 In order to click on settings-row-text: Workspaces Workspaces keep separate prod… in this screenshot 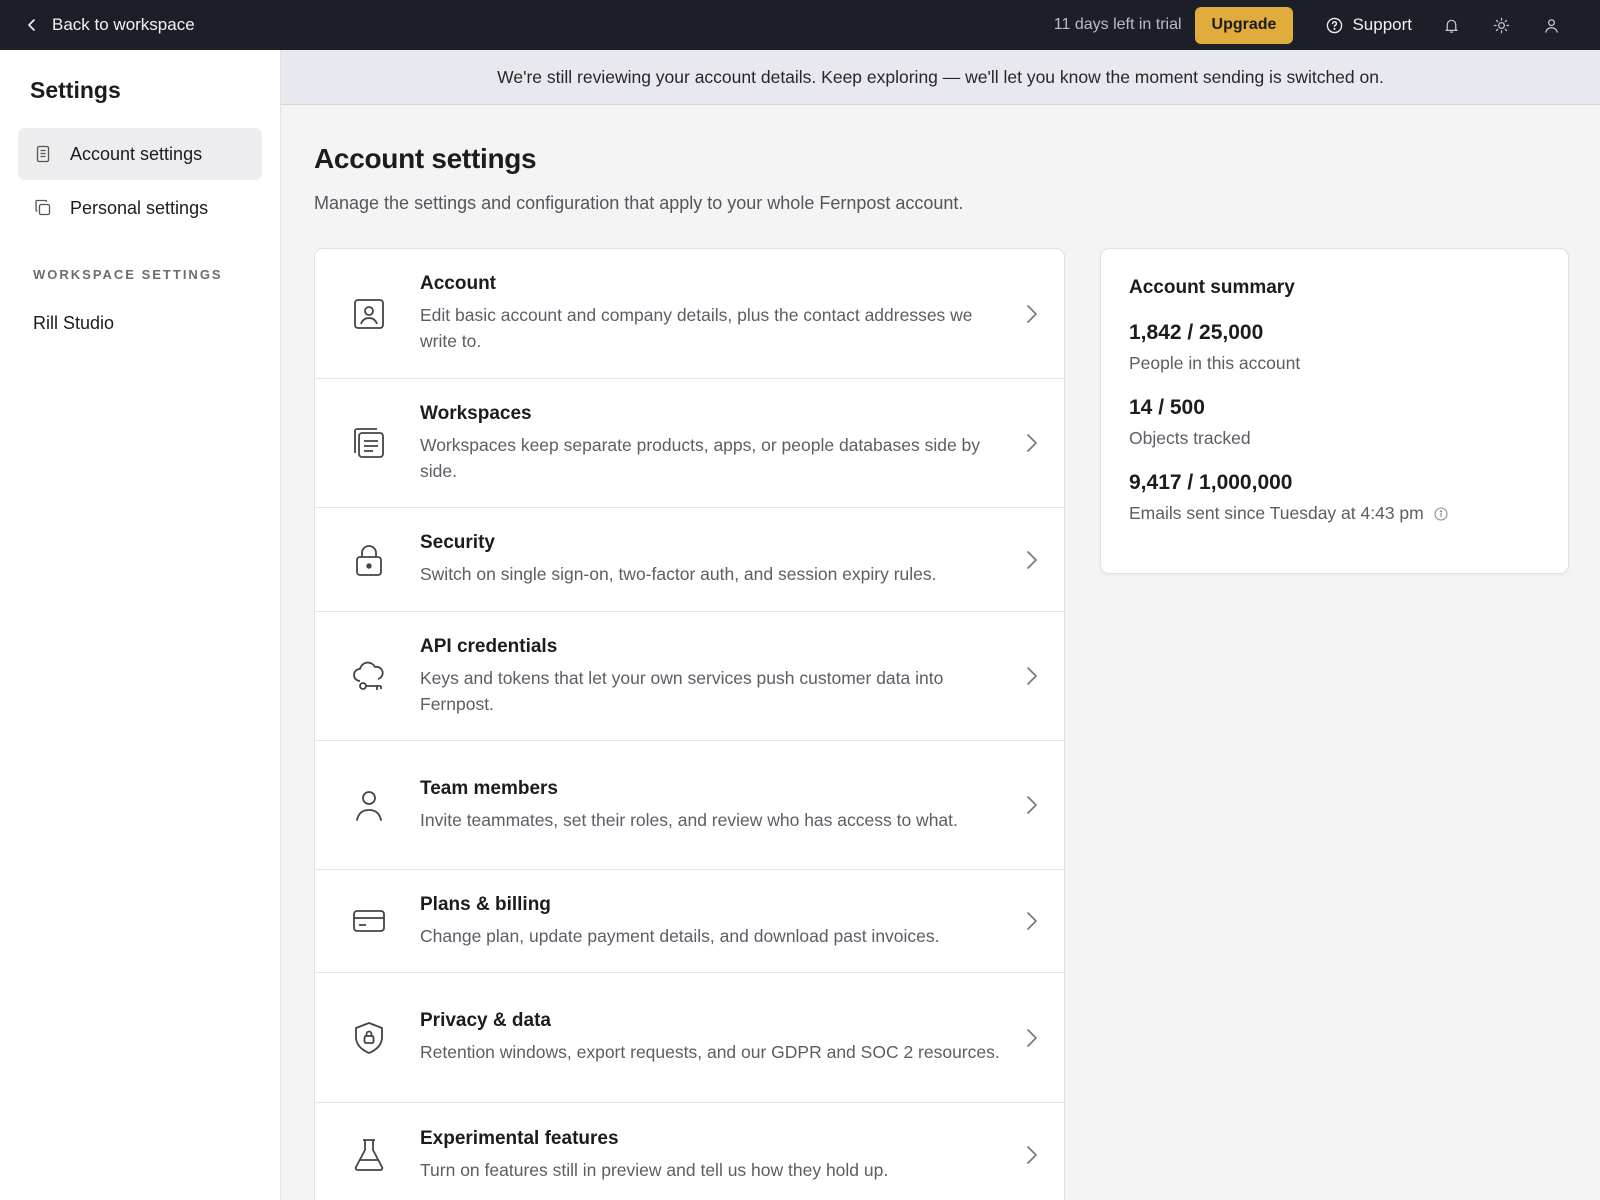, I will do `click(722, 443)`.